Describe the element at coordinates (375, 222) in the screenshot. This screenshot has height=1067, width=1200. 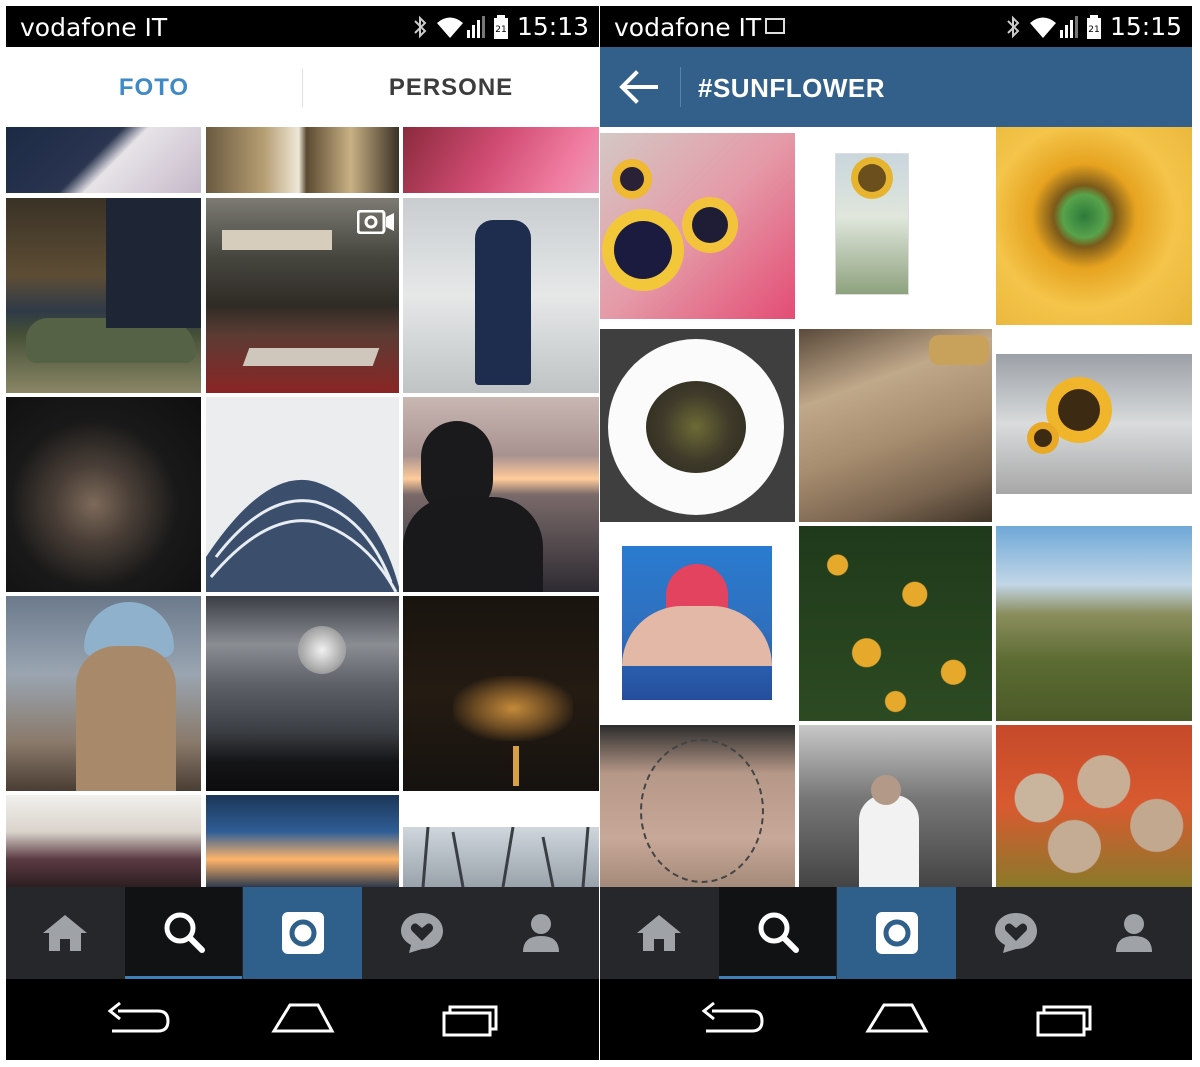
I see `video-icon` at that location.